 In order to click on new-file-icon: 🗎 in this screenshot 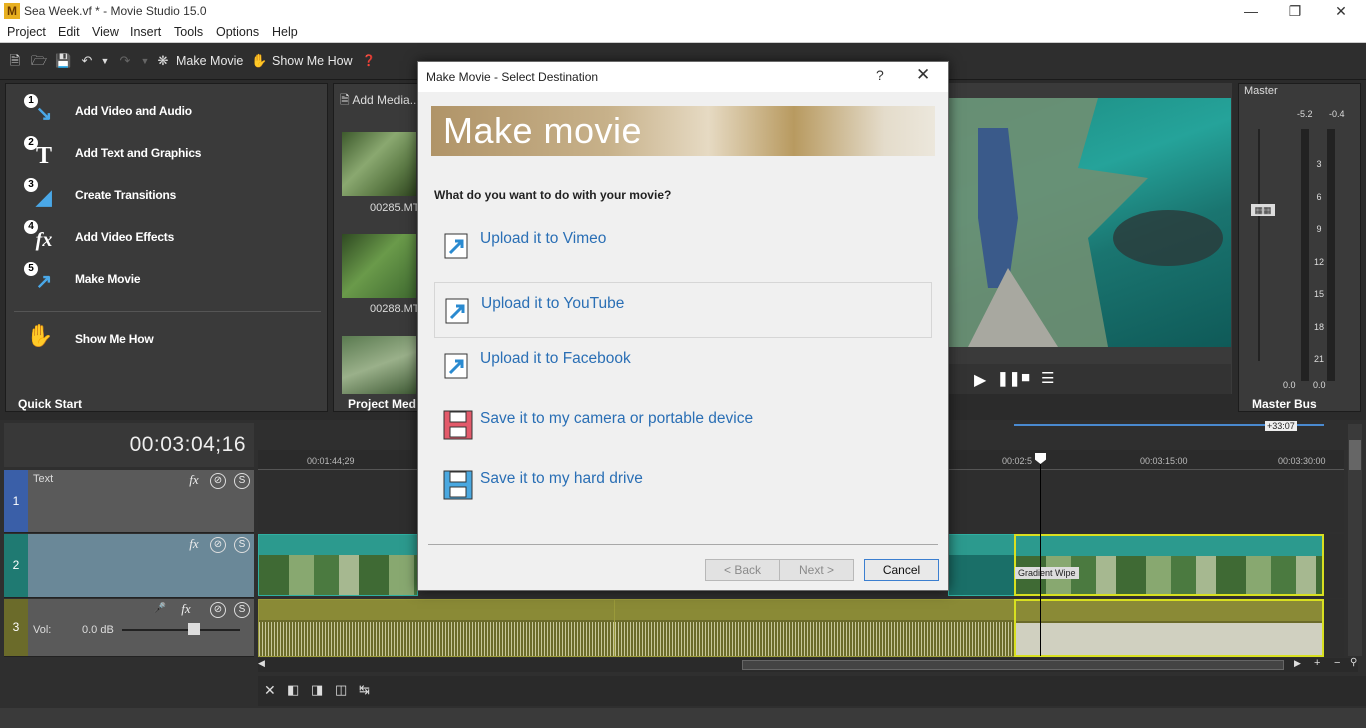, I will do `click(15, 61)`.